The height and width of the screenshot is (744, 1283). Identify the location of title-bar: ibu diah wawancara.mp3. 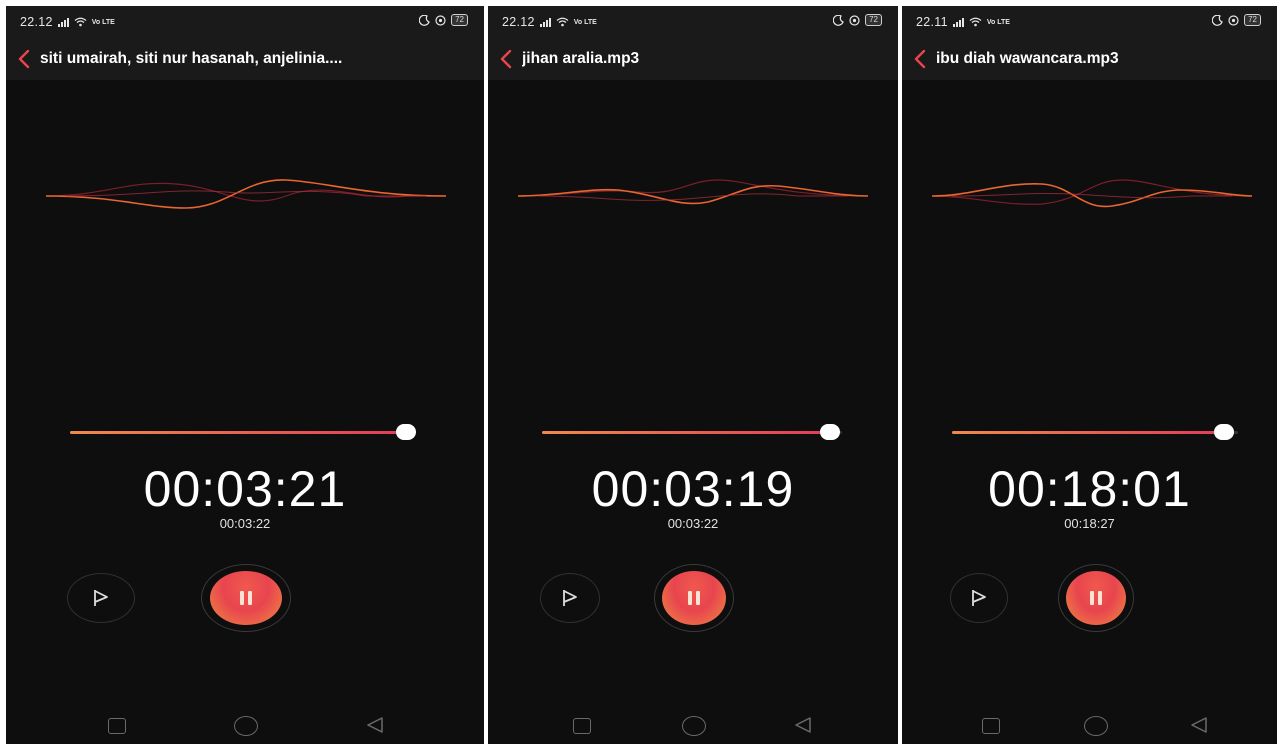
(1089, 59).